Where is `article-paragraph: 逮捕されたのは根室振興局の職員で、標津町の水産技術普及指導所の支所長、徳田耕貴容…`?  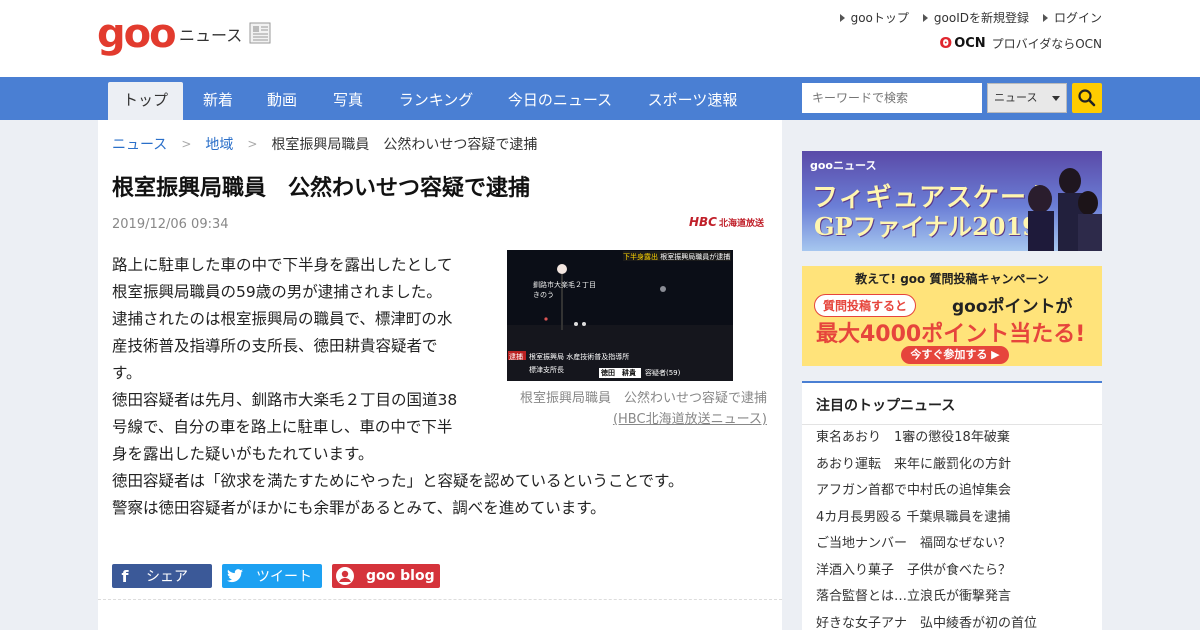
article-paragraph: 逮捕されたのは根室振興局の職員で、標津町の水産技術普及指導所の支所長、徳田耕貴容… is located at coordinates (282, 346).